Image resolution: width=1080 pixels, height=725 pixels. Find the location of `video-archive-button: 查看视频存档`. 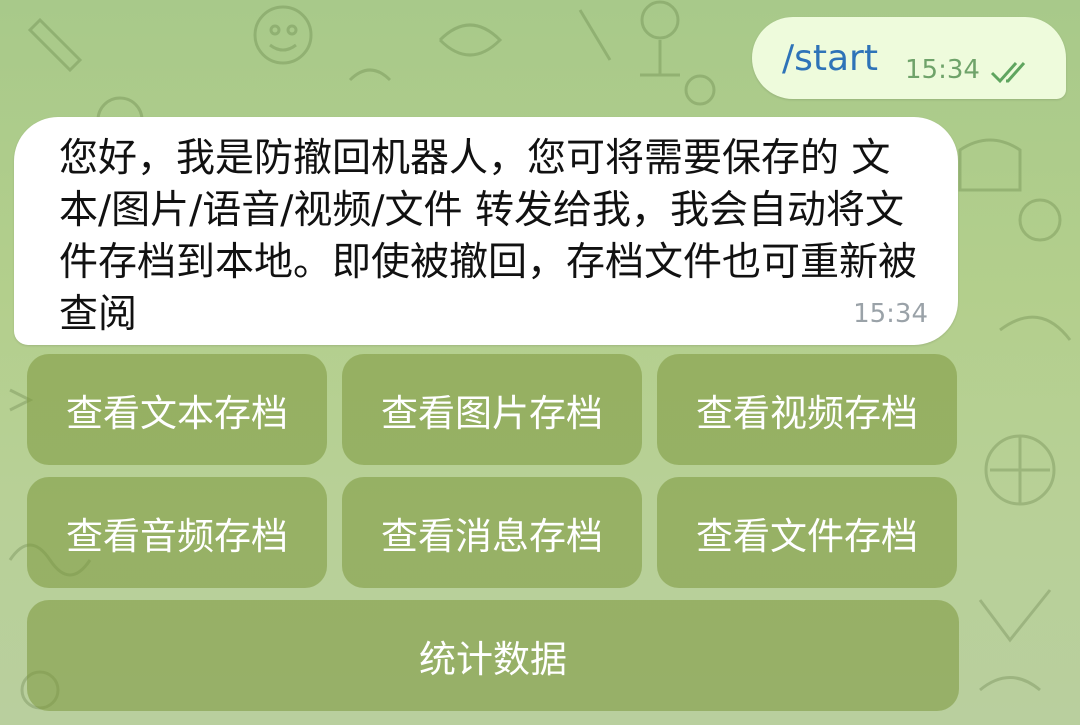

video-archive-button: 查看视频存档 is located at coordinates (807, 409).